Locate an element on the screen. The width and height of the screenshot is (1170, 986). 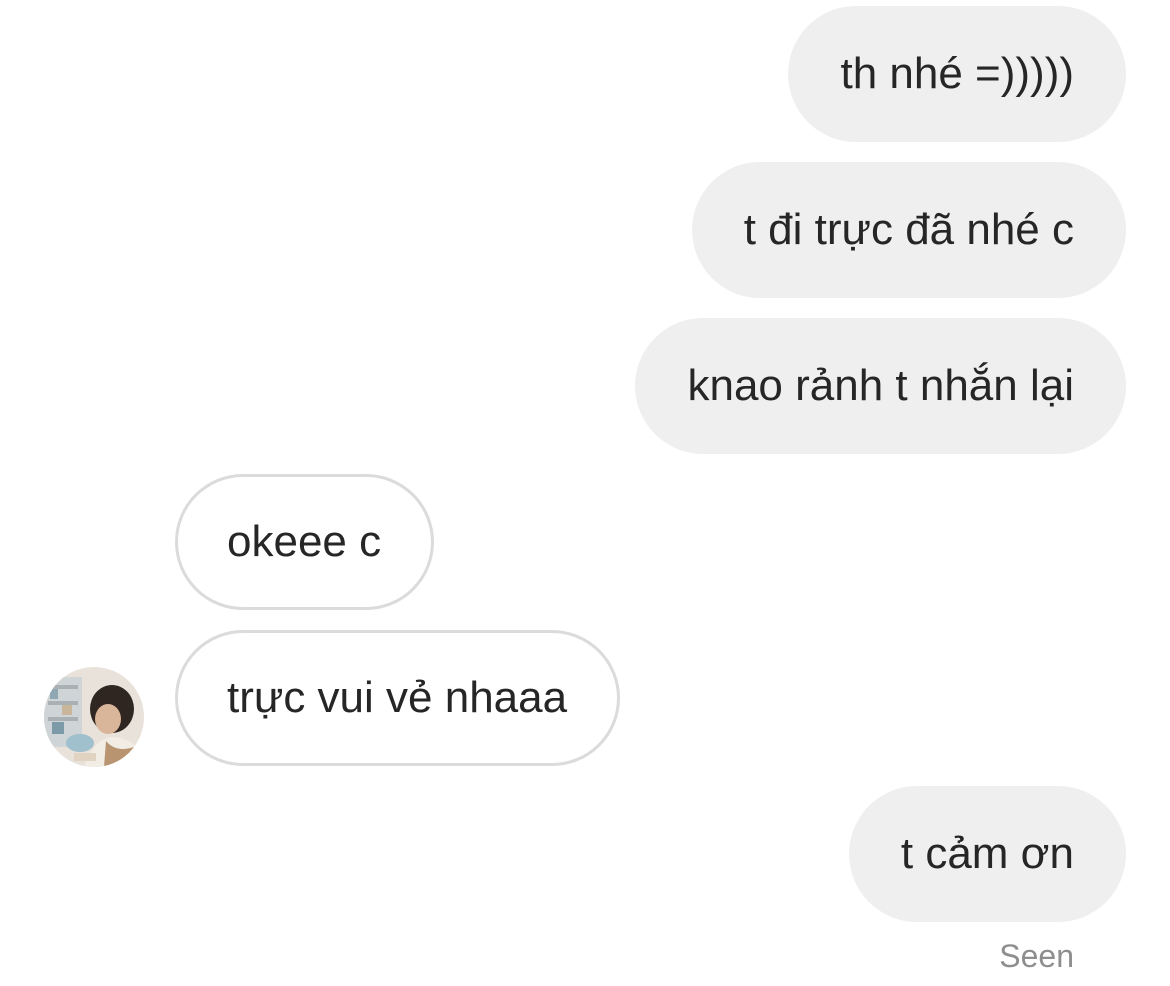
outgoing-message-bubble: t đi trực đã nhé c is located at coordinates (908, 230).